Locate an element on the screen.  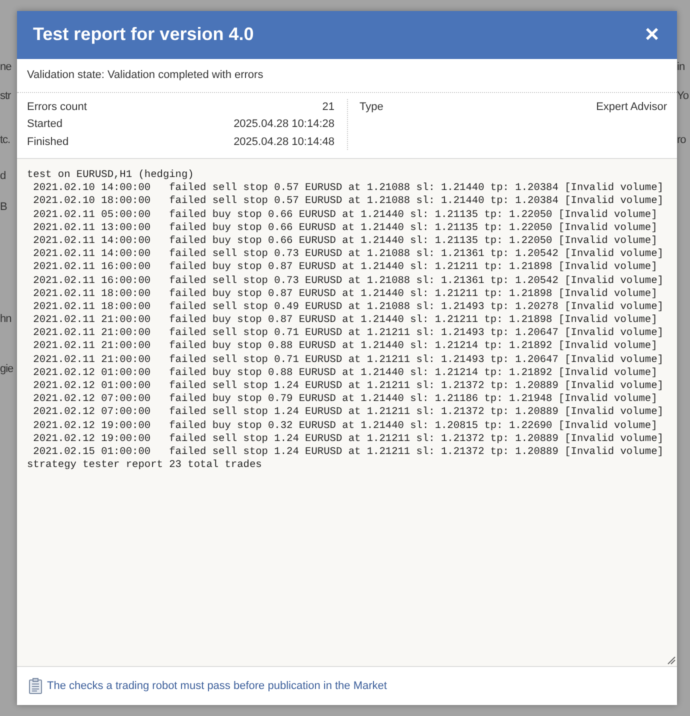
resize-handle is located at coordinates (671, 660).